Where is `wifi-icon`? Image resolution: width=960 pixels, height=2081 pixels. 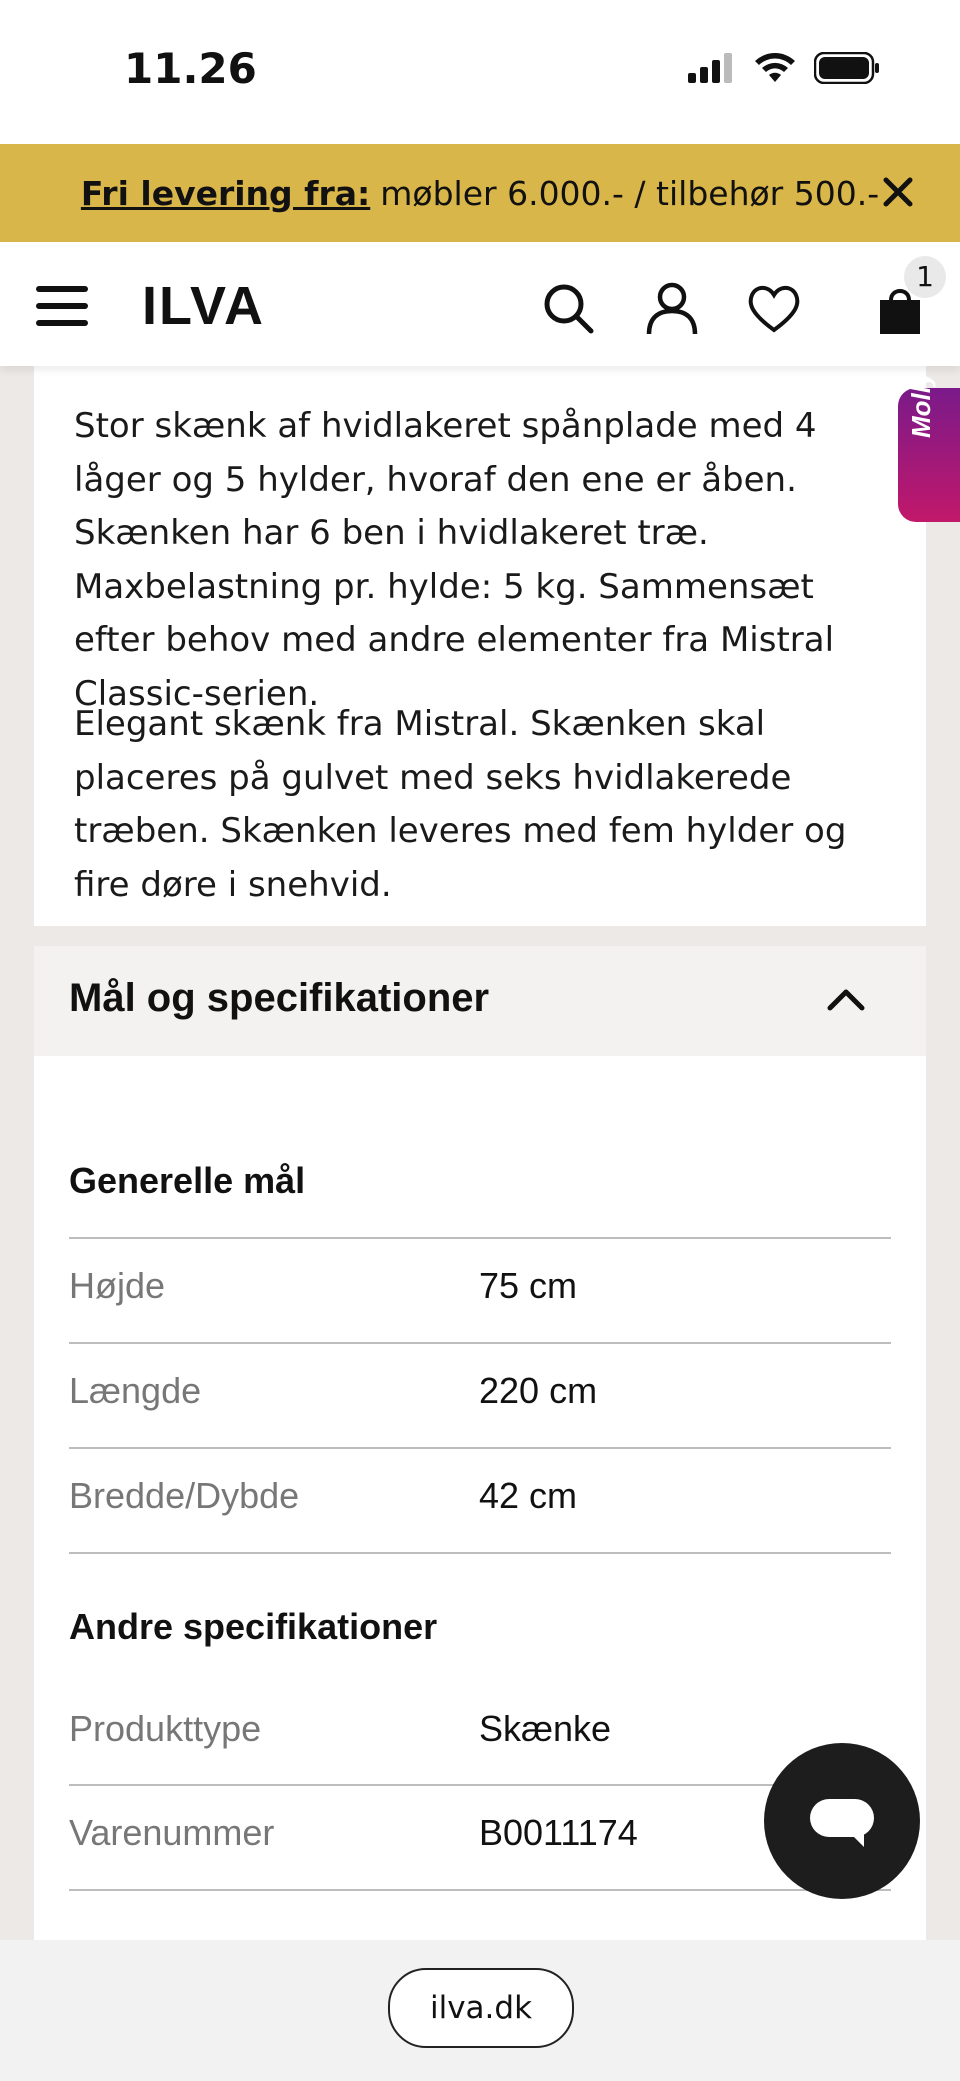
wifi-icon is located at coordinates (775, 67).